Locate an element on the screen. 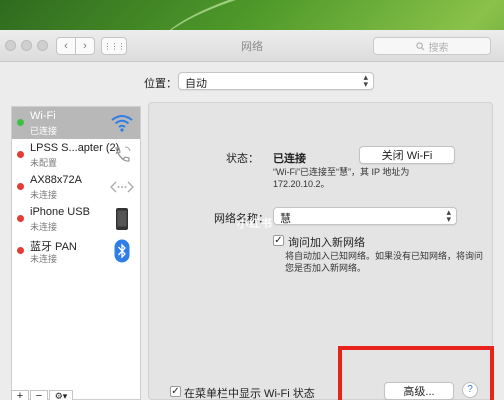 This screenshot has height=400, width=504. service-item-lpss: LPSS S...apter (2) 未配置 is located at coordinates (76, 155).